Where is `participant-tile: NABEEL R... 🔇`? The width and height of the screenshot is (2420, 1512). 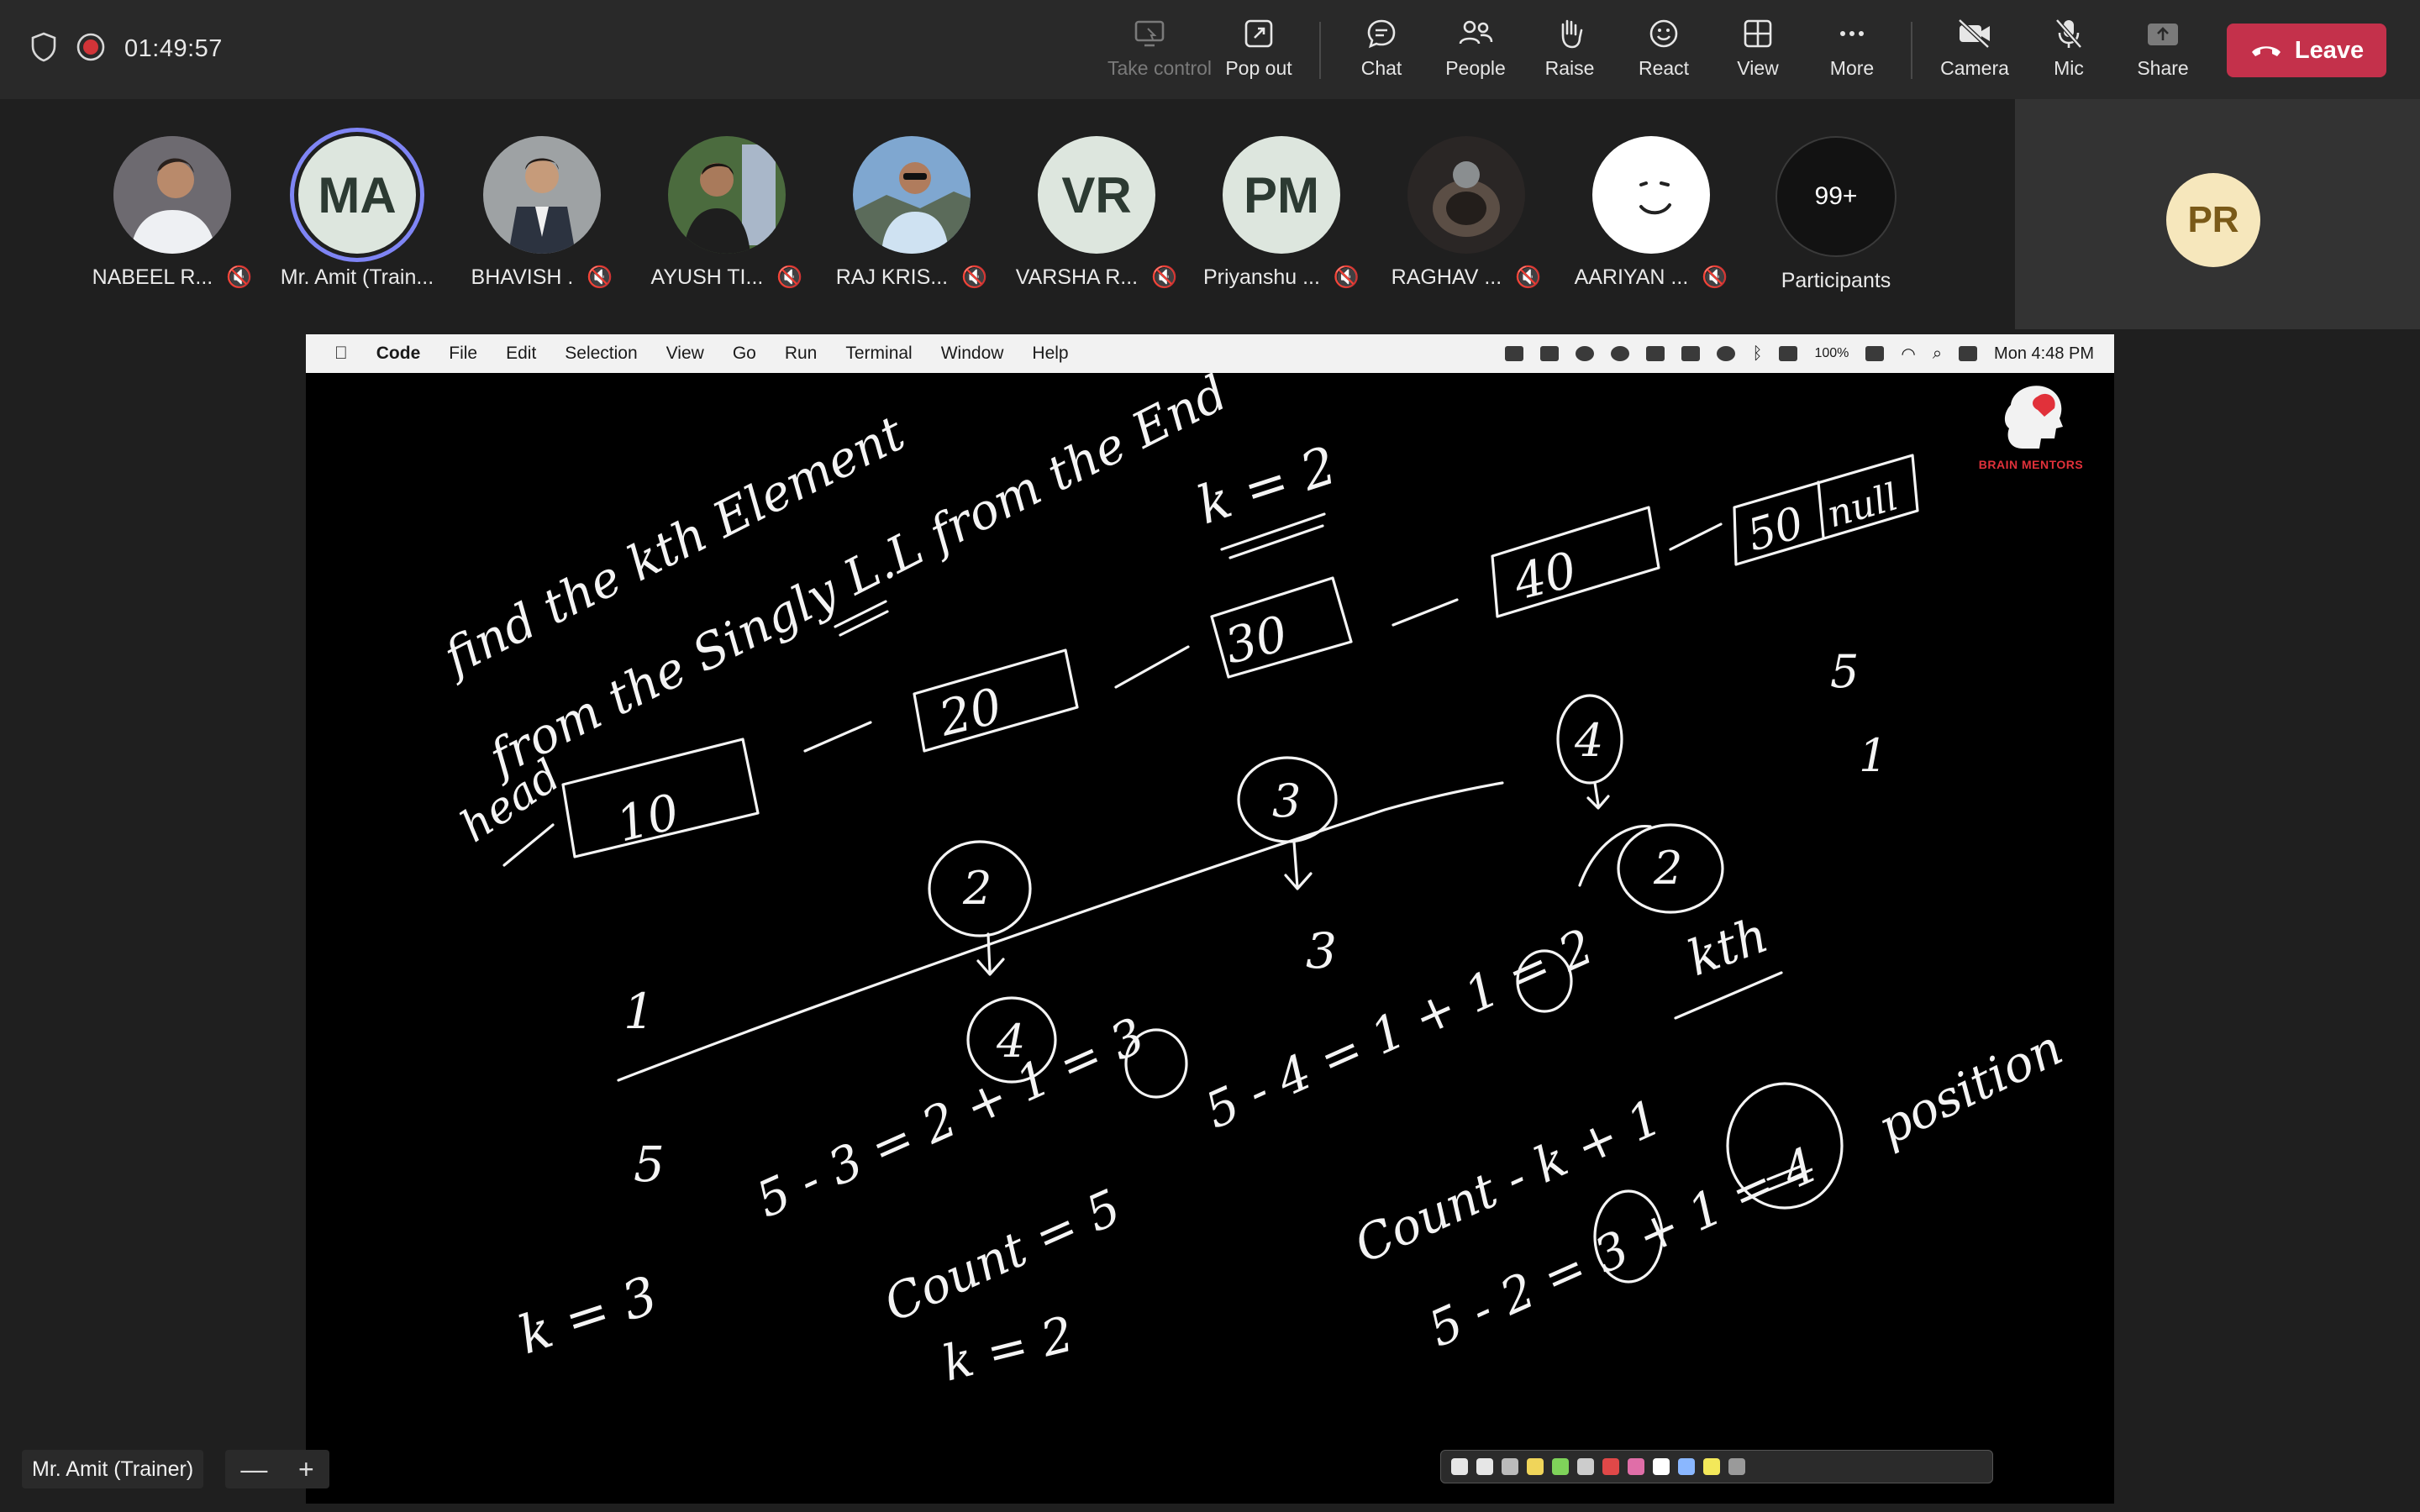 participant-tile: NABEEL R... 🔇 is located at coordinates (172, 213).